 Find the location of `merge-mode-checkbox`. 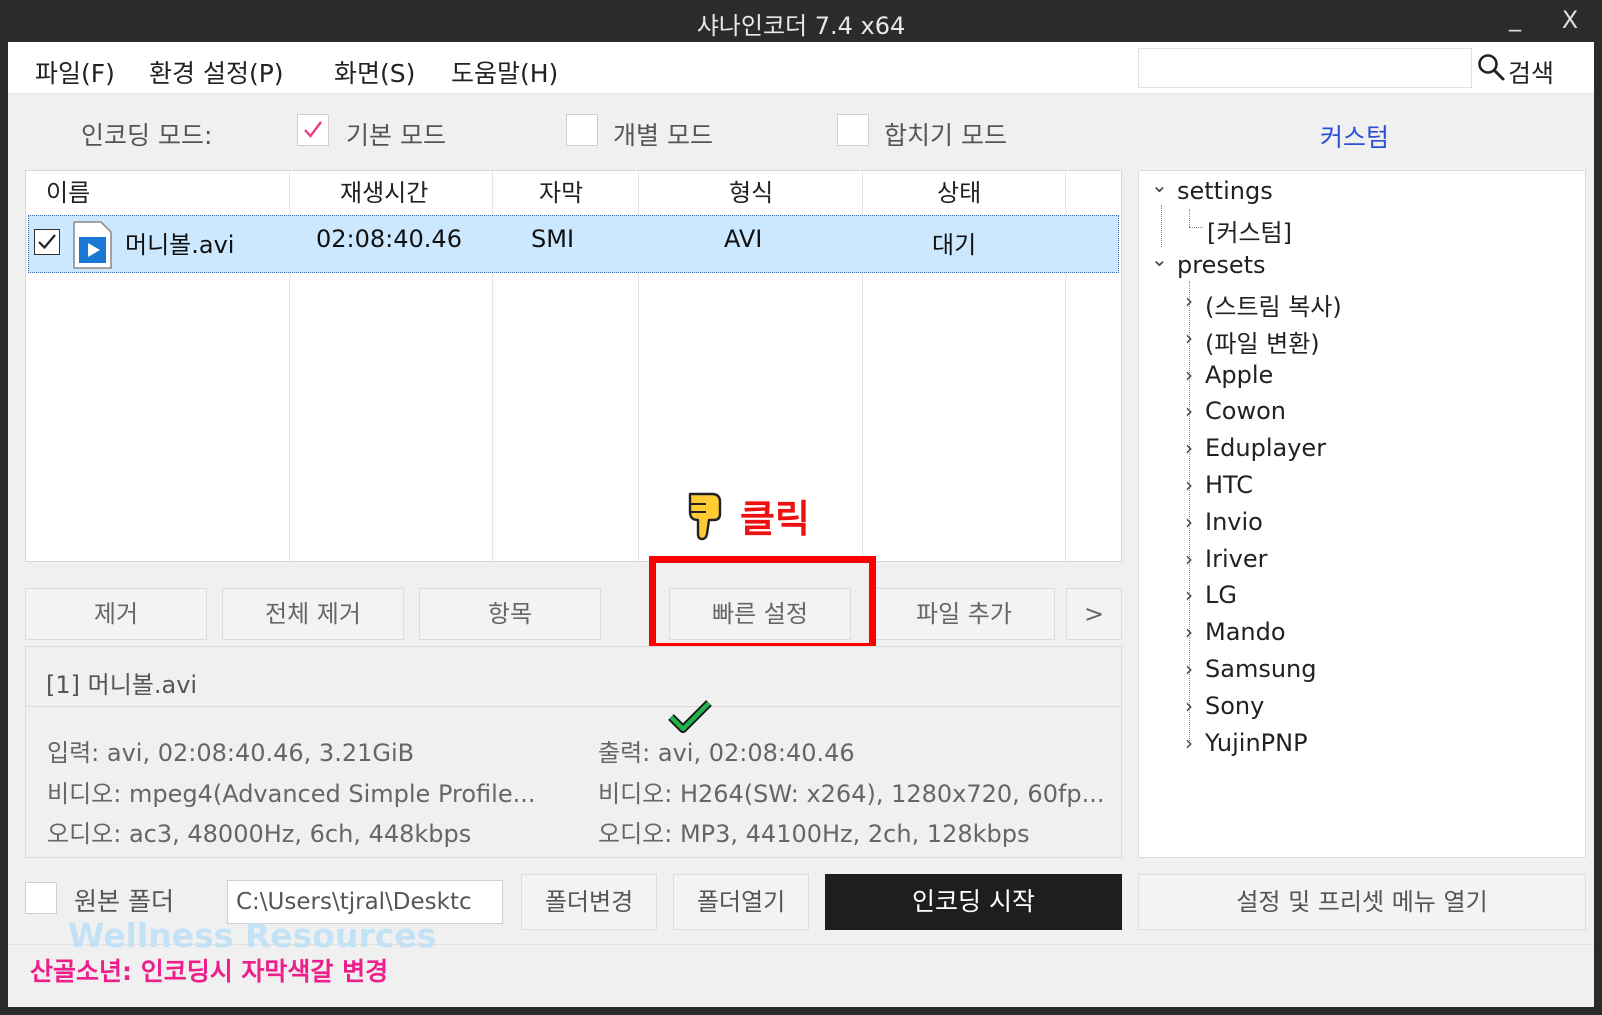

merge-mode-checkbox is located at coordinates (853, 130).